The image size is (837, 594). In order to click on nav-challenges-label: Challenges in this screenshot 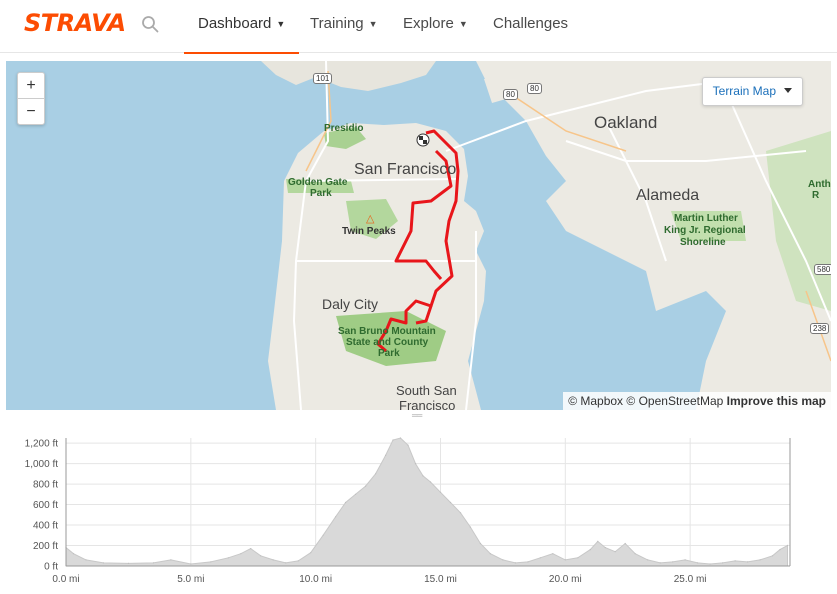, I will do `click(531, 23)`.